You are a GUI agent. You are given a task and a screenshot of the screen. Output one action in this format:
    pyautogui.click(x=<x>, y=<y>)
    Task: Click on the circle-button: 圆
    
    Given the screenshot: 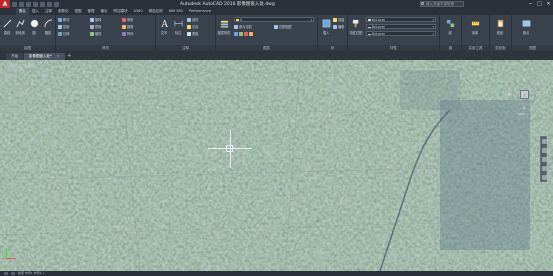 What is the action you would take?
    pyautogui.click(x=34, y=28)
    